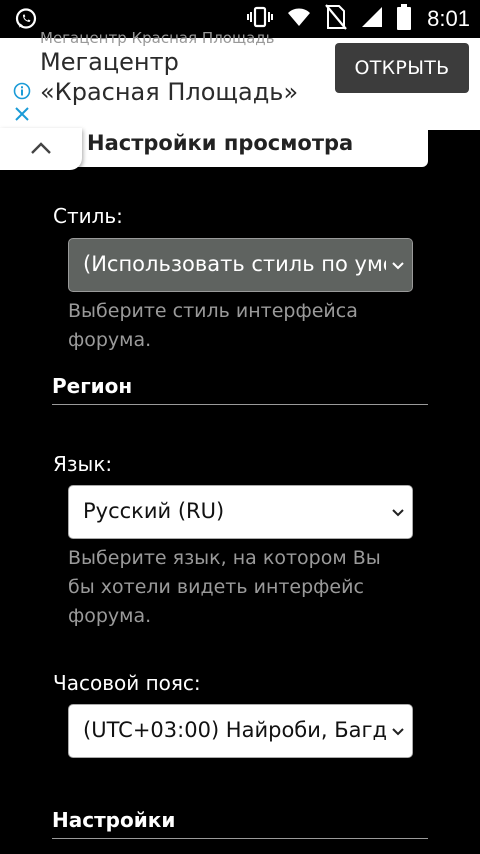  I want to click on language-label: Язык:, so click(83, 464).